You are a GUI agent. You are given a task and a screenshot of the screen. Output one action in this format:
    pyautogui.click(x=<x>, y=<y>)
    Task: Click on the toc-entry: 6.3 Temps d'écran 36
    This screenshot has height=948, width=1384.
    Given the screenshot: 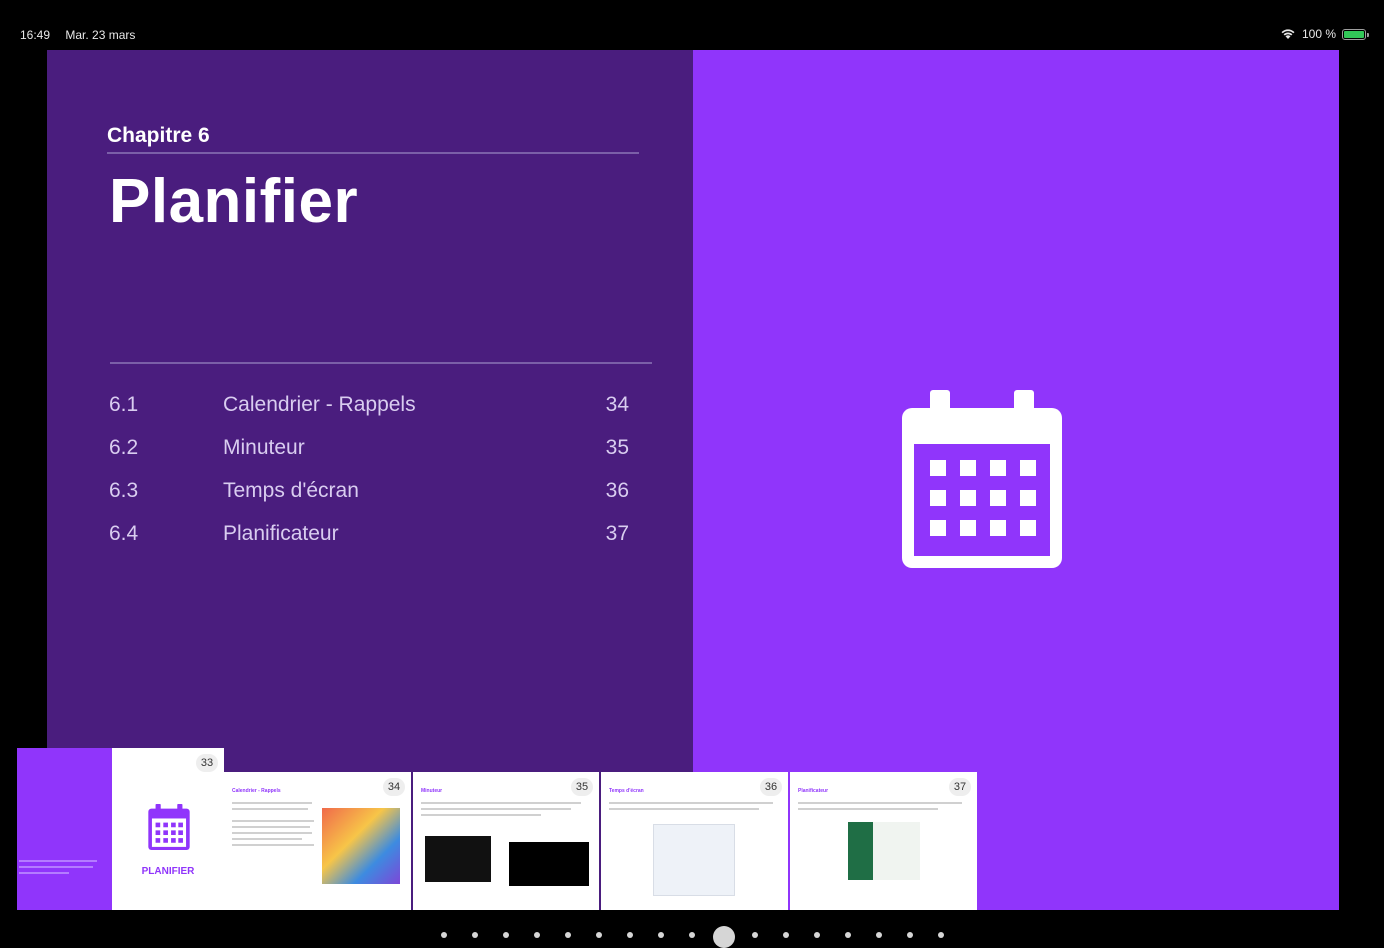 What is the action you would take?
    pyautogui.click(x=369, y=494)
    